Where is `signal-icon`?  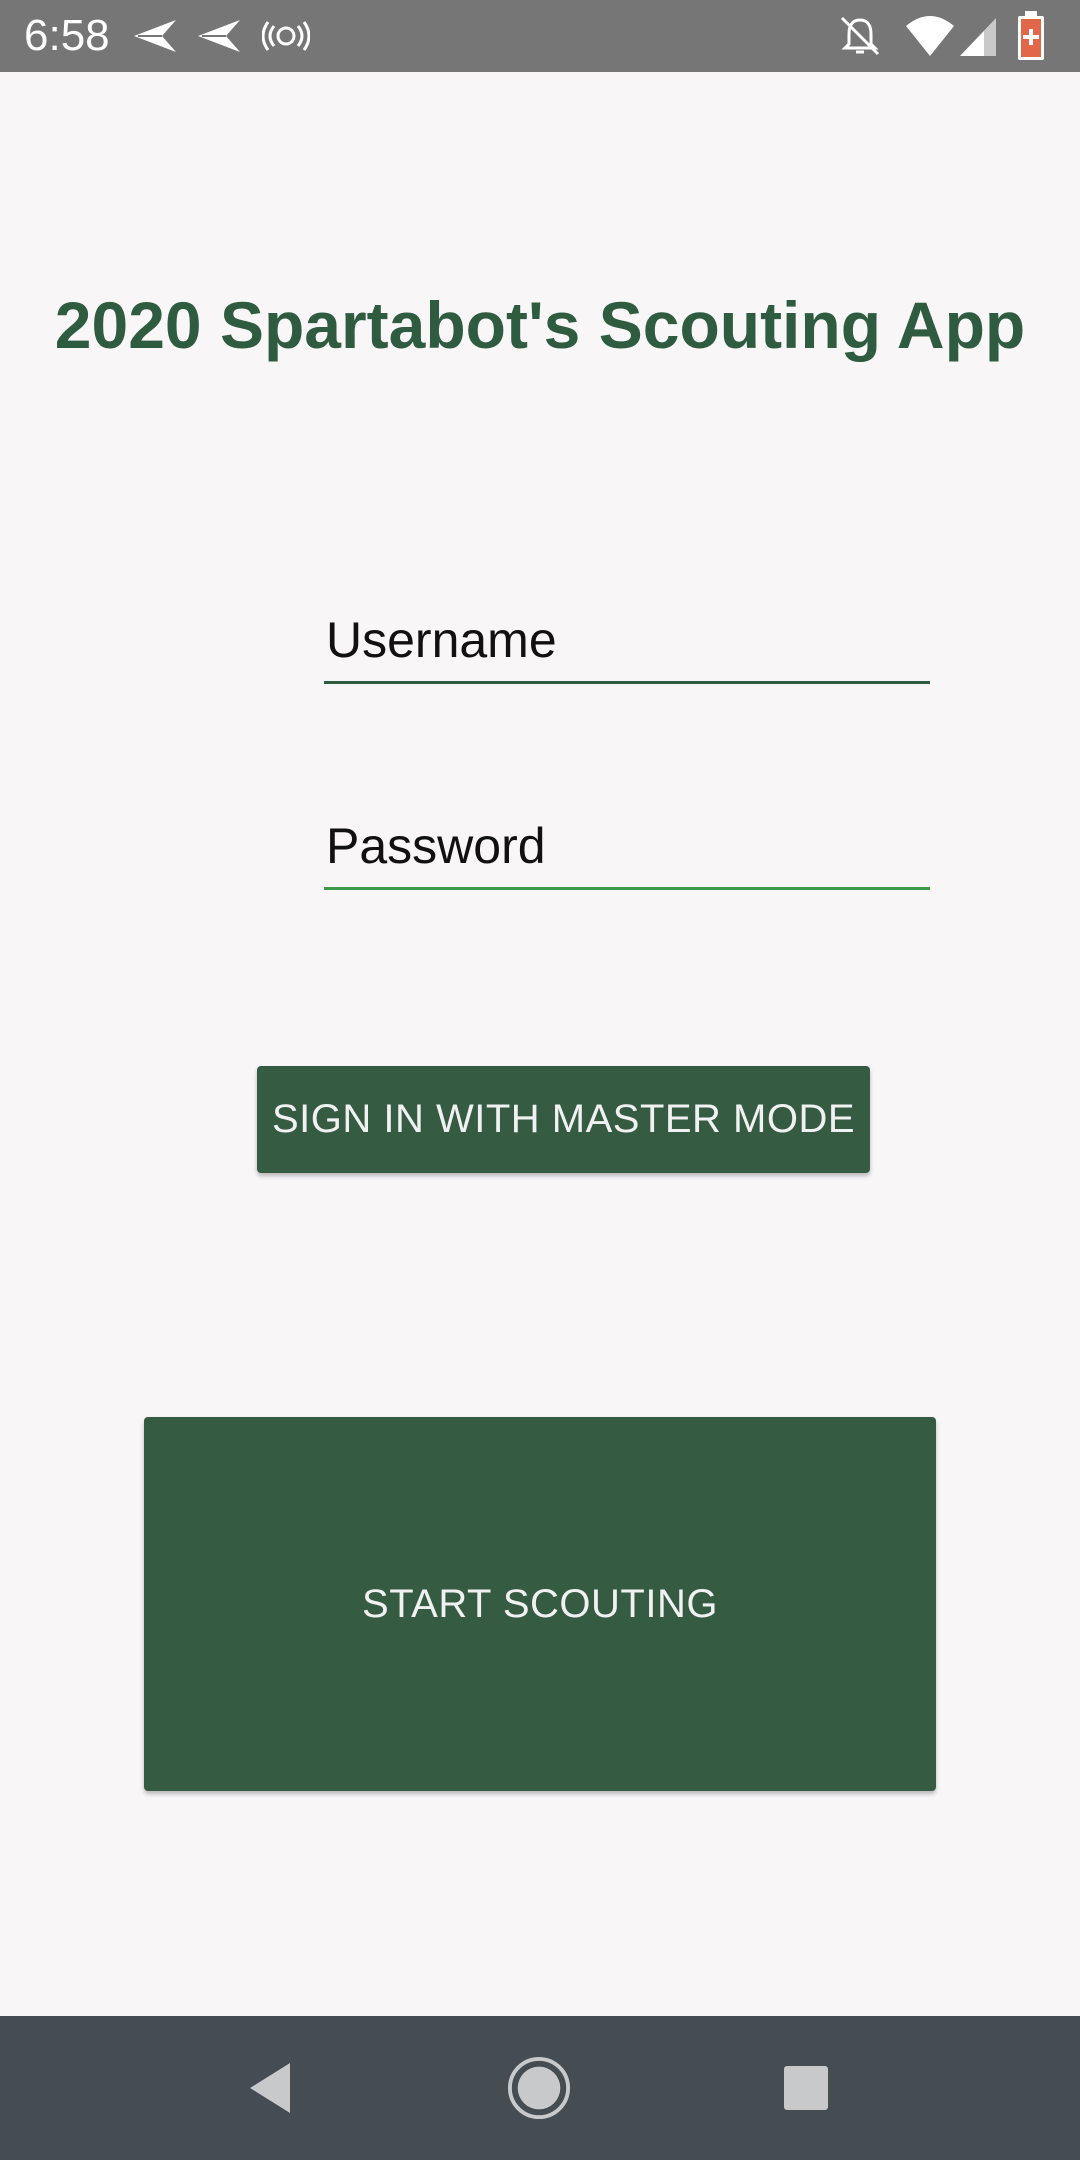
signal-icon is located at coordinates (978, 36).